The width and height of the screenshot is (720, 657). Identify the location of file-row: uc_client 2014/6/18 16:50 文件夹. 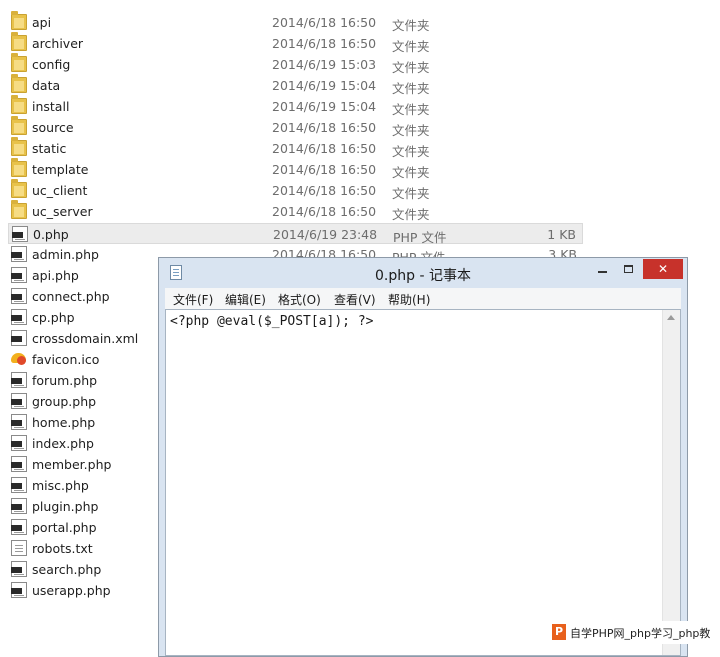
(295, 190).